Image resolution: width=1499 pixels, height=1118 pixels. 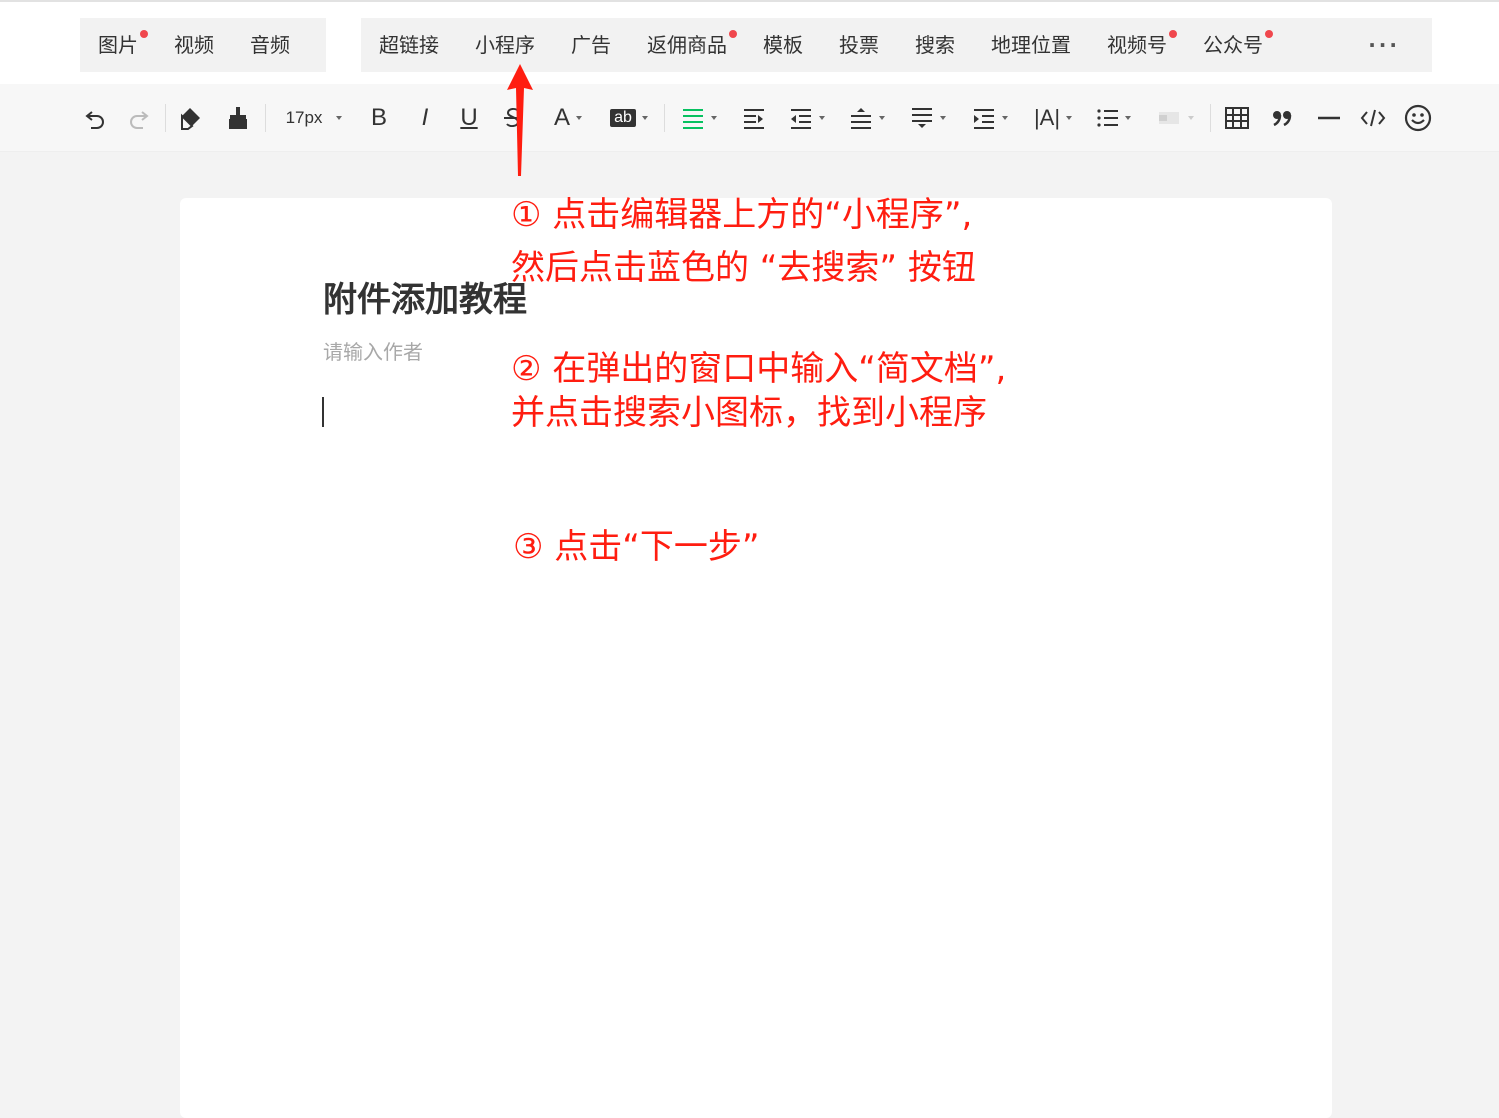 I want to click on divider-icon, so click(x=1329, y=118).